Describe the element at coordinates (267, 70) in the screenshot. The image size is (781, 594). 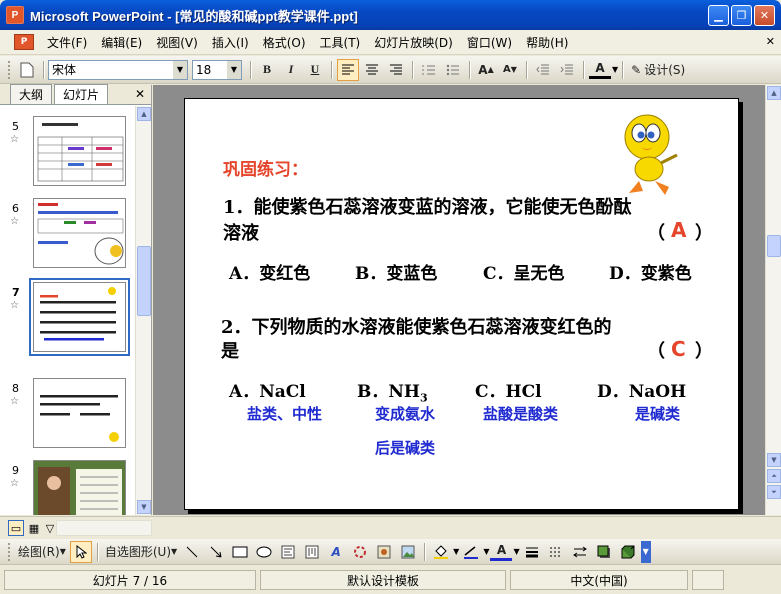
I see `bold-button: B` at that location.